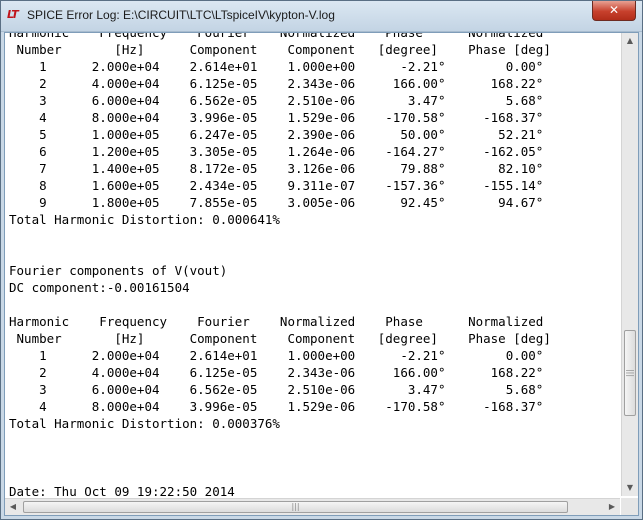  I want to click on ltspice-logo-icon: LT, so click(13, 14).